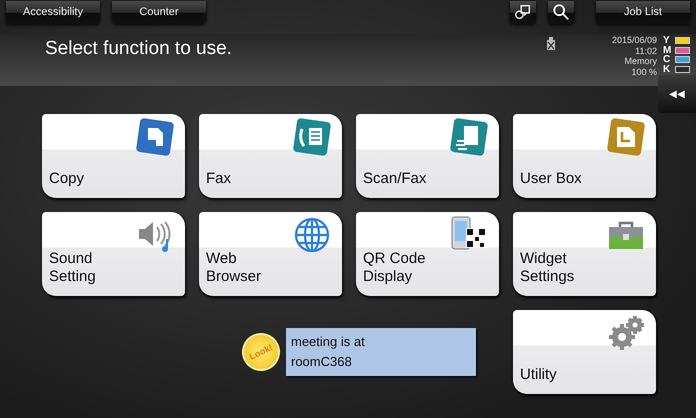 This screenshot has height=418, width=696. What do you see at coordinates (551, 44) in the screenshot?
I see `status-icon` at bounding box center [551, 44].